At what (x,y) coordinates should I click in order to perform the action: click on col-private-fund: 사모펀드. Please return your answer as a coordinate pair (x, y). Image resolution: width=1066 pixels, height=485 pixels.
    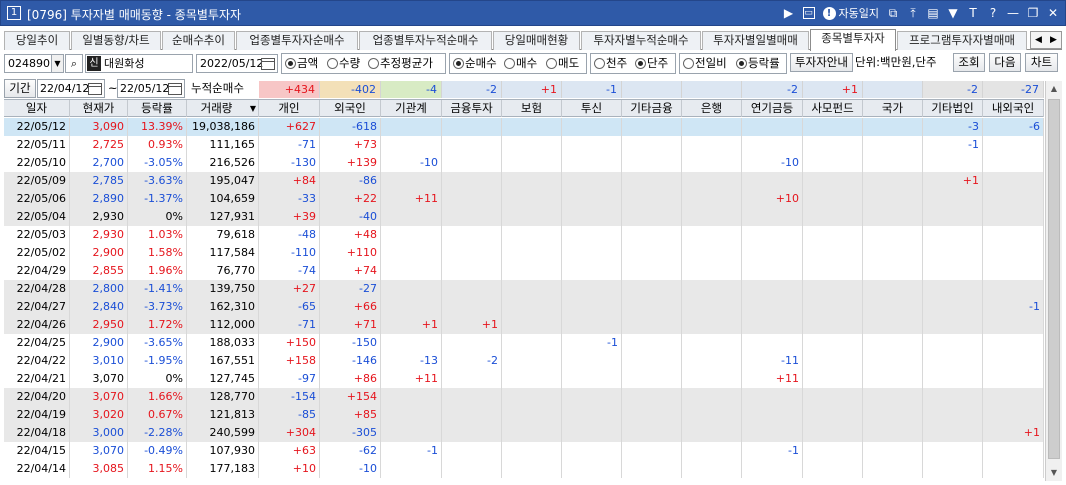
    Looking at the image, I should click on (833, 108).